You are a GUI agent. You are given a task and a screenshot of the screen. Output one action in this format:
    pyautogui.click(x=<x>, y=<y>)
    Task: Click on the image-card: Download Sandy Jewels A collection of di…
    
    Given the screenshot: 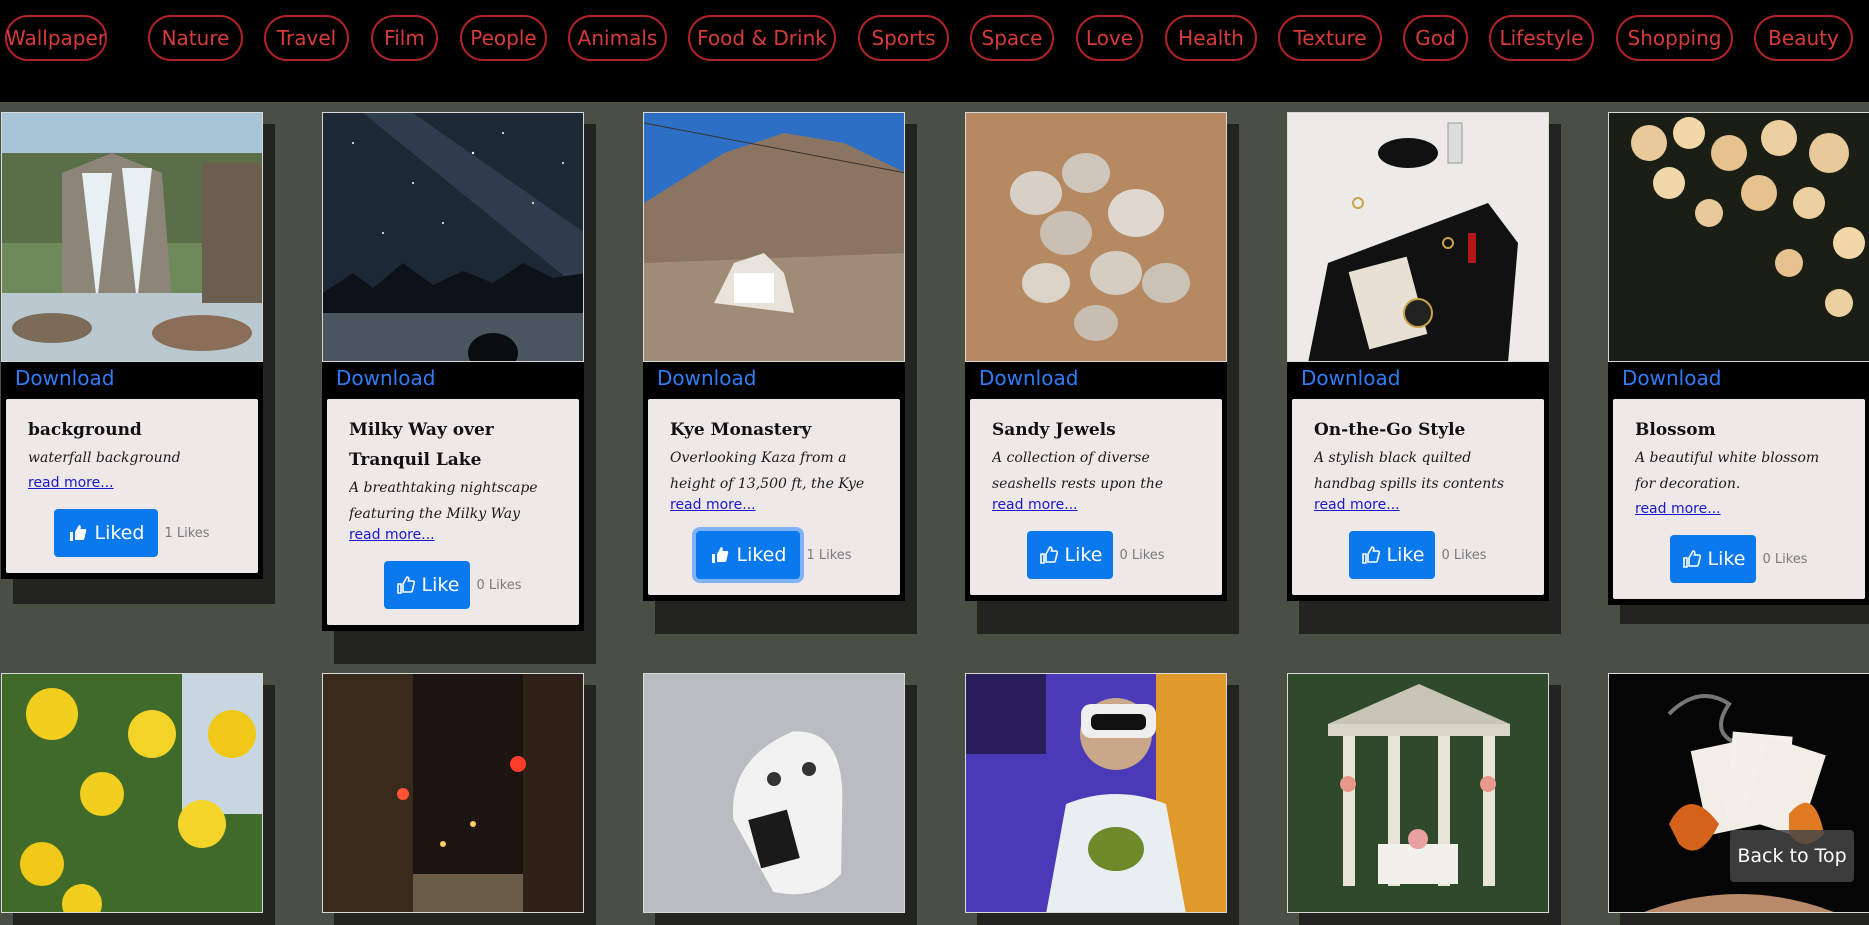 What is the action you would take?
    pyautogui.click(x=1102, y=373)
    